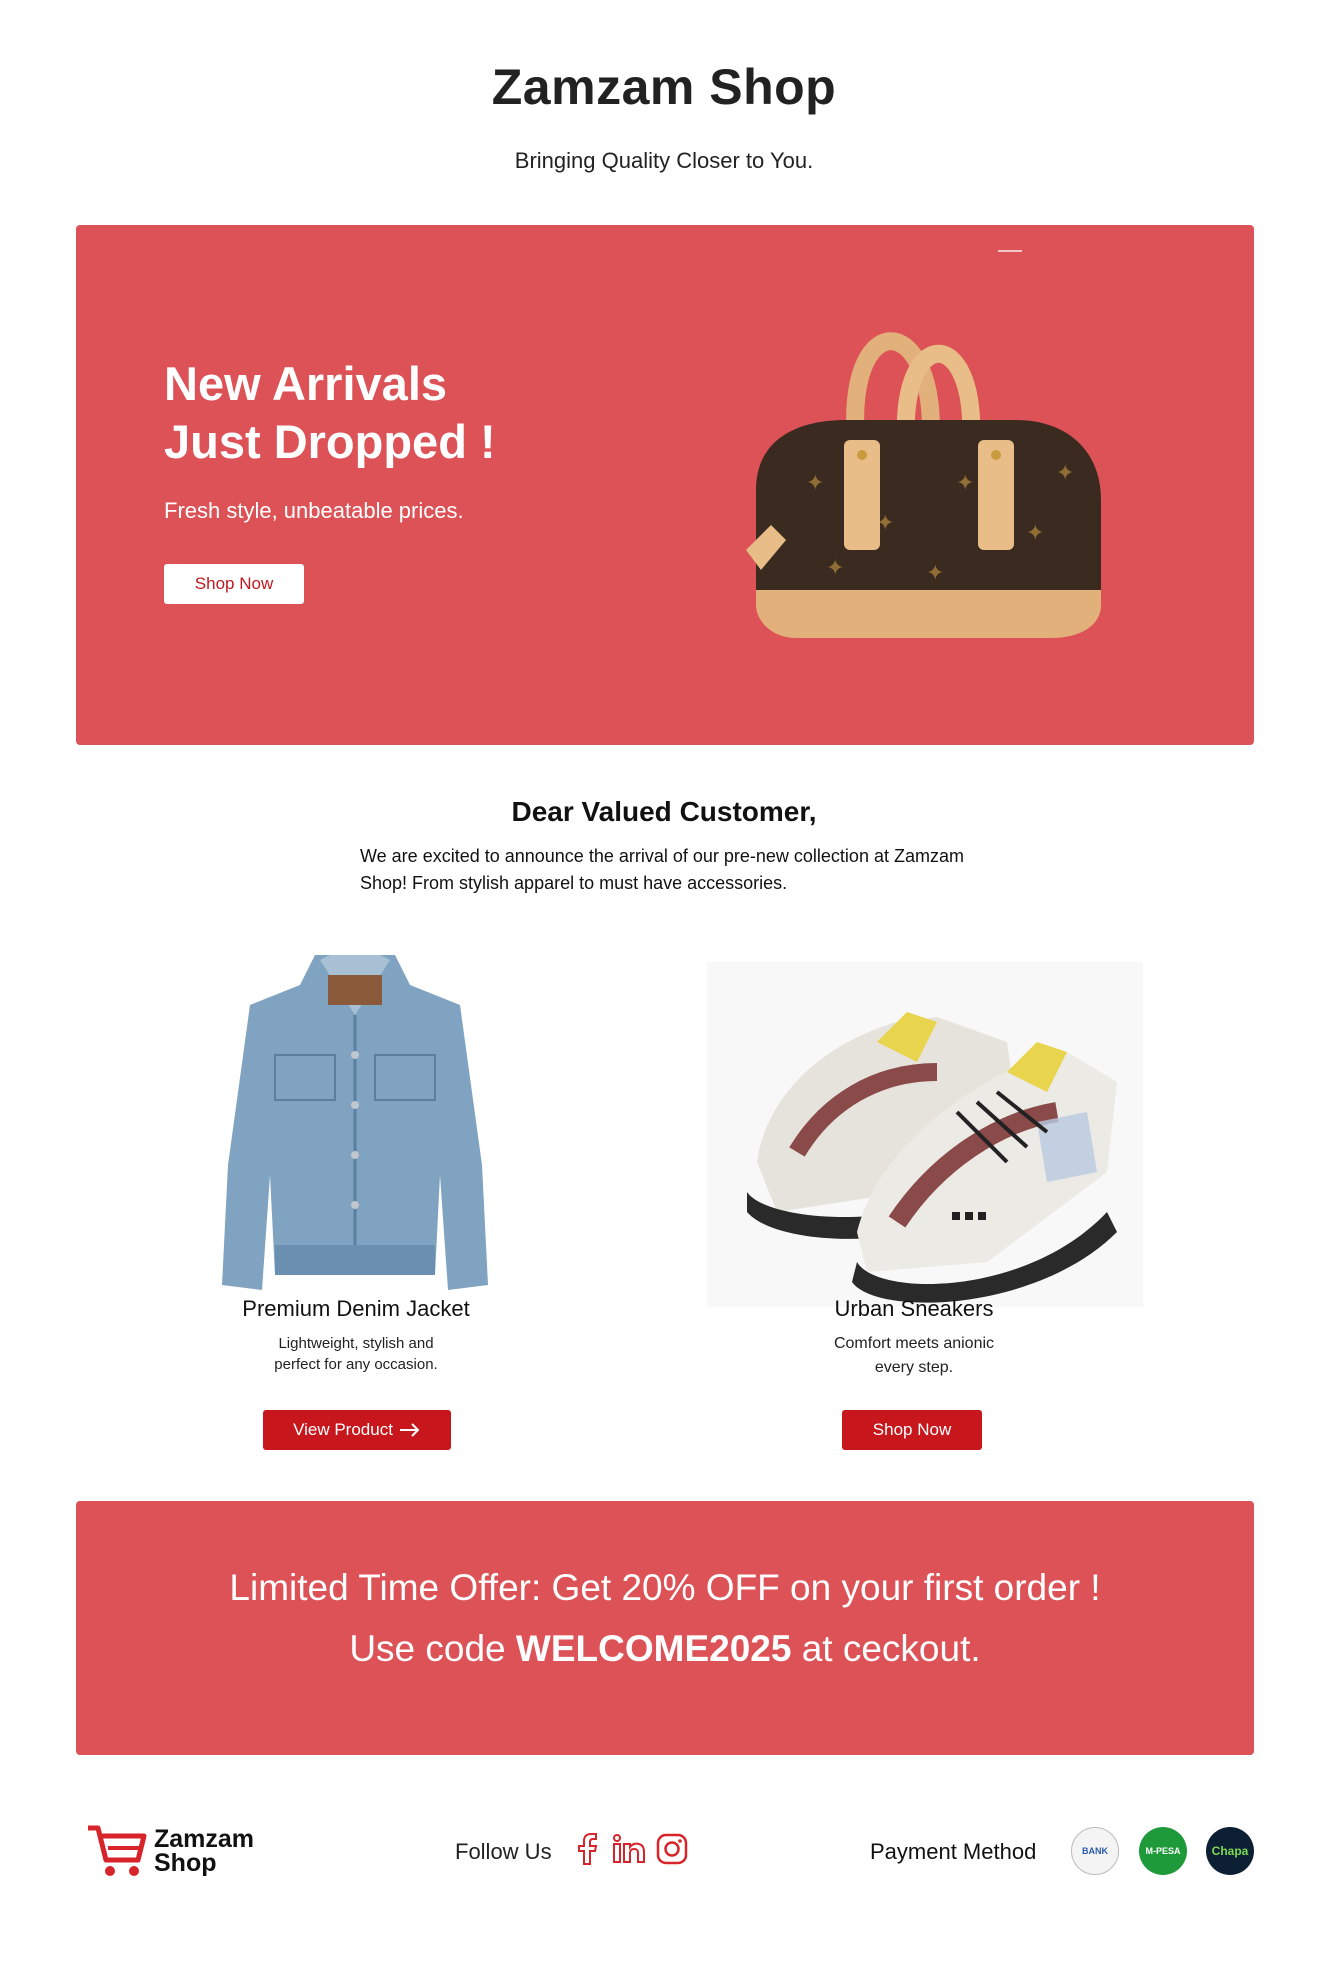 This screenshot has height=1961, width=1328. What do you see at coordinates (117, 1850) in the screenshot?
I see `shopping-cart-icon` at bounding box center [117, 1850].